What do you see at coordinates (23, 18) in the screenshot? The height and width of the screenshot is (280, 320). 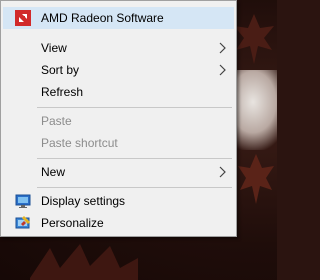 I see `amd-radeon-icon` at bounding box center [23, 18].